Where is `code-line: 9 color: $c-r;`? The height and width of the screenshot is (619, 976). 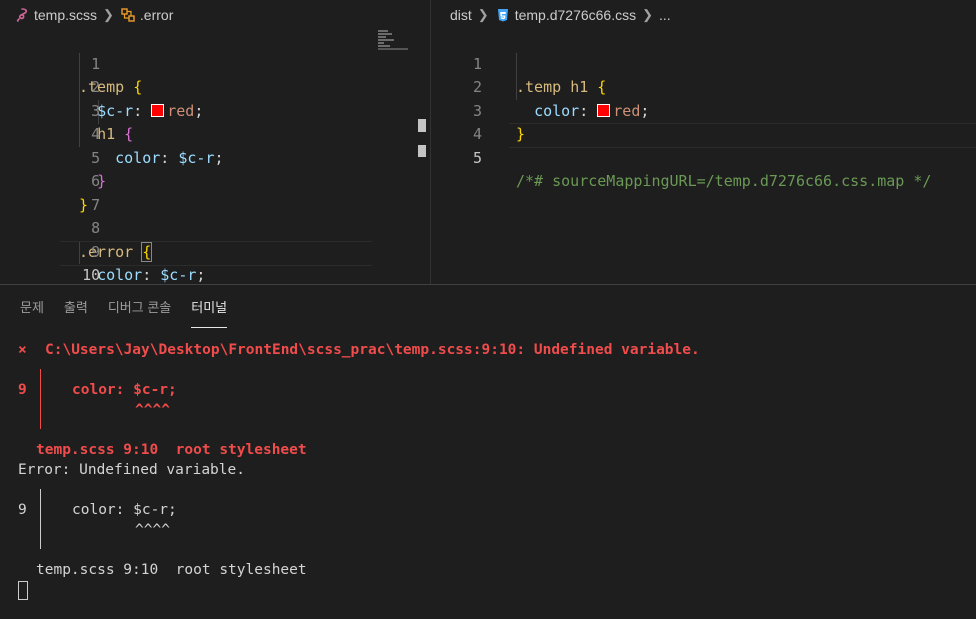
code-line: 9 color: $c-r; is located at coordinates (215, 251).